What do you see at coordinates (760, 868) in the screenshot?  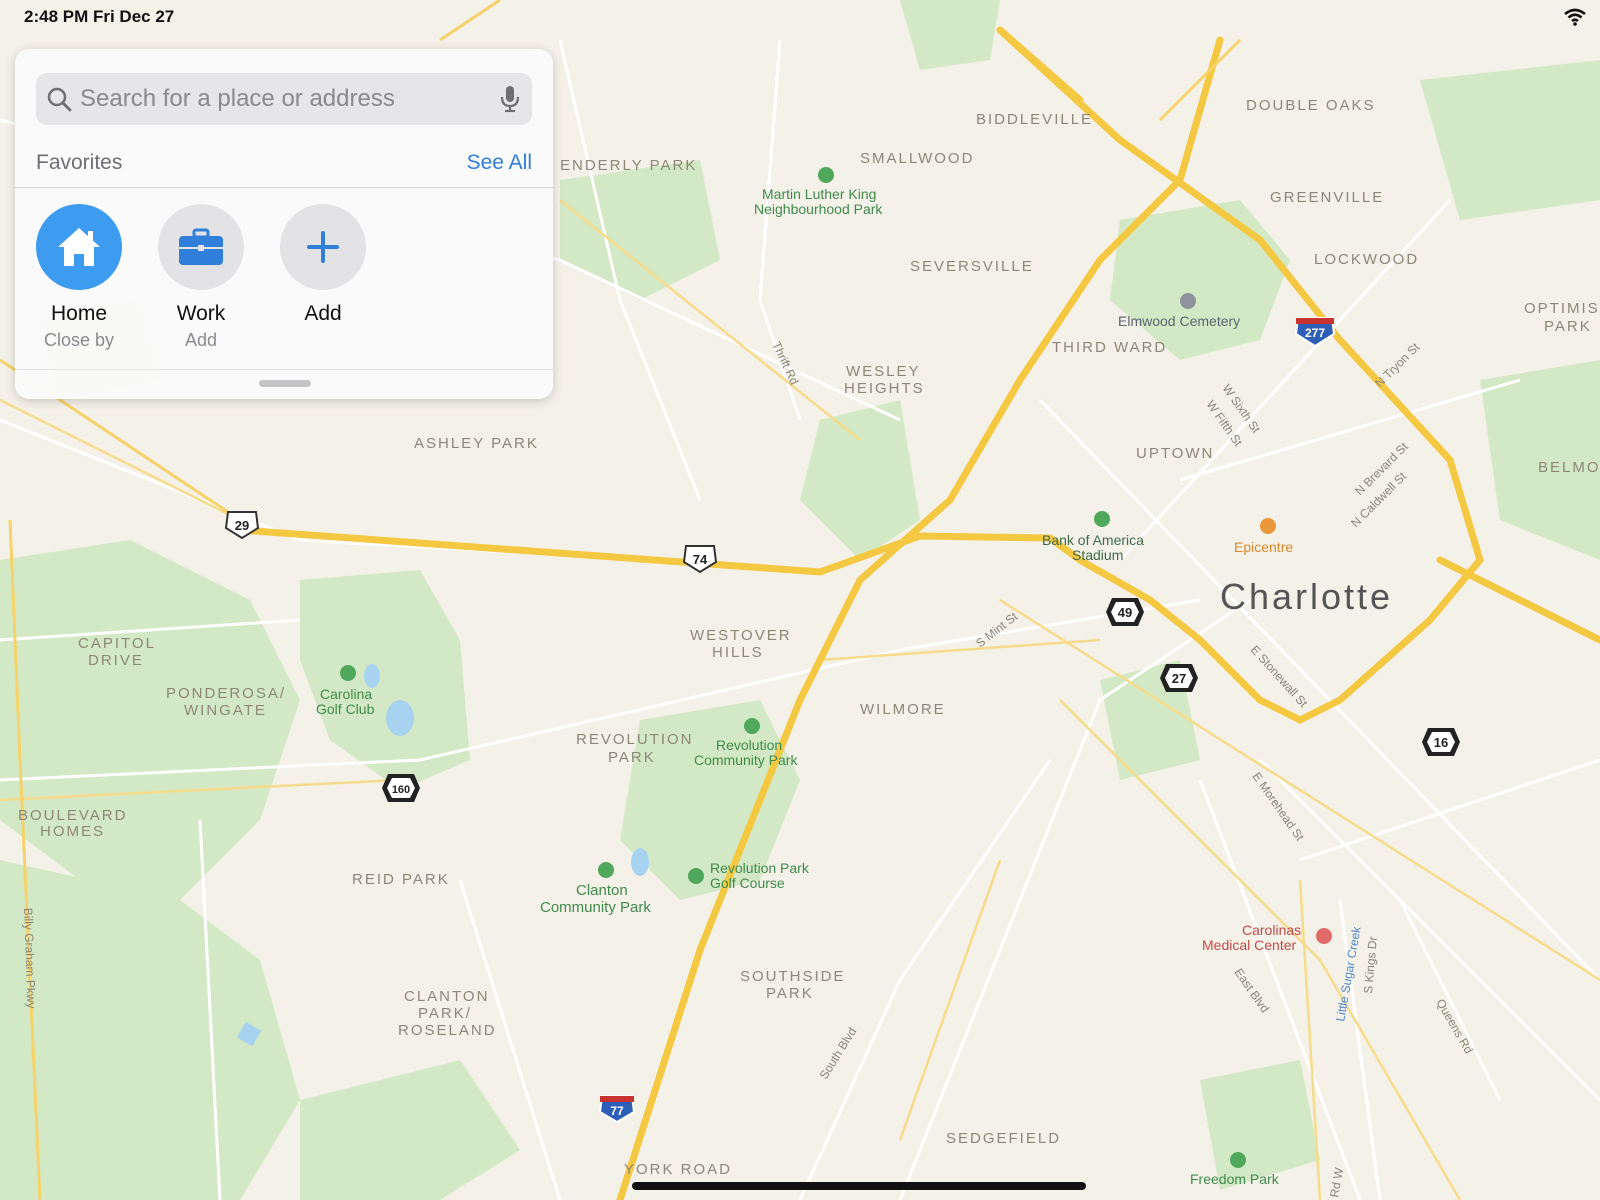 I see `label-rev-golf-1: Revolution Park` at bounding box center [760, 868].